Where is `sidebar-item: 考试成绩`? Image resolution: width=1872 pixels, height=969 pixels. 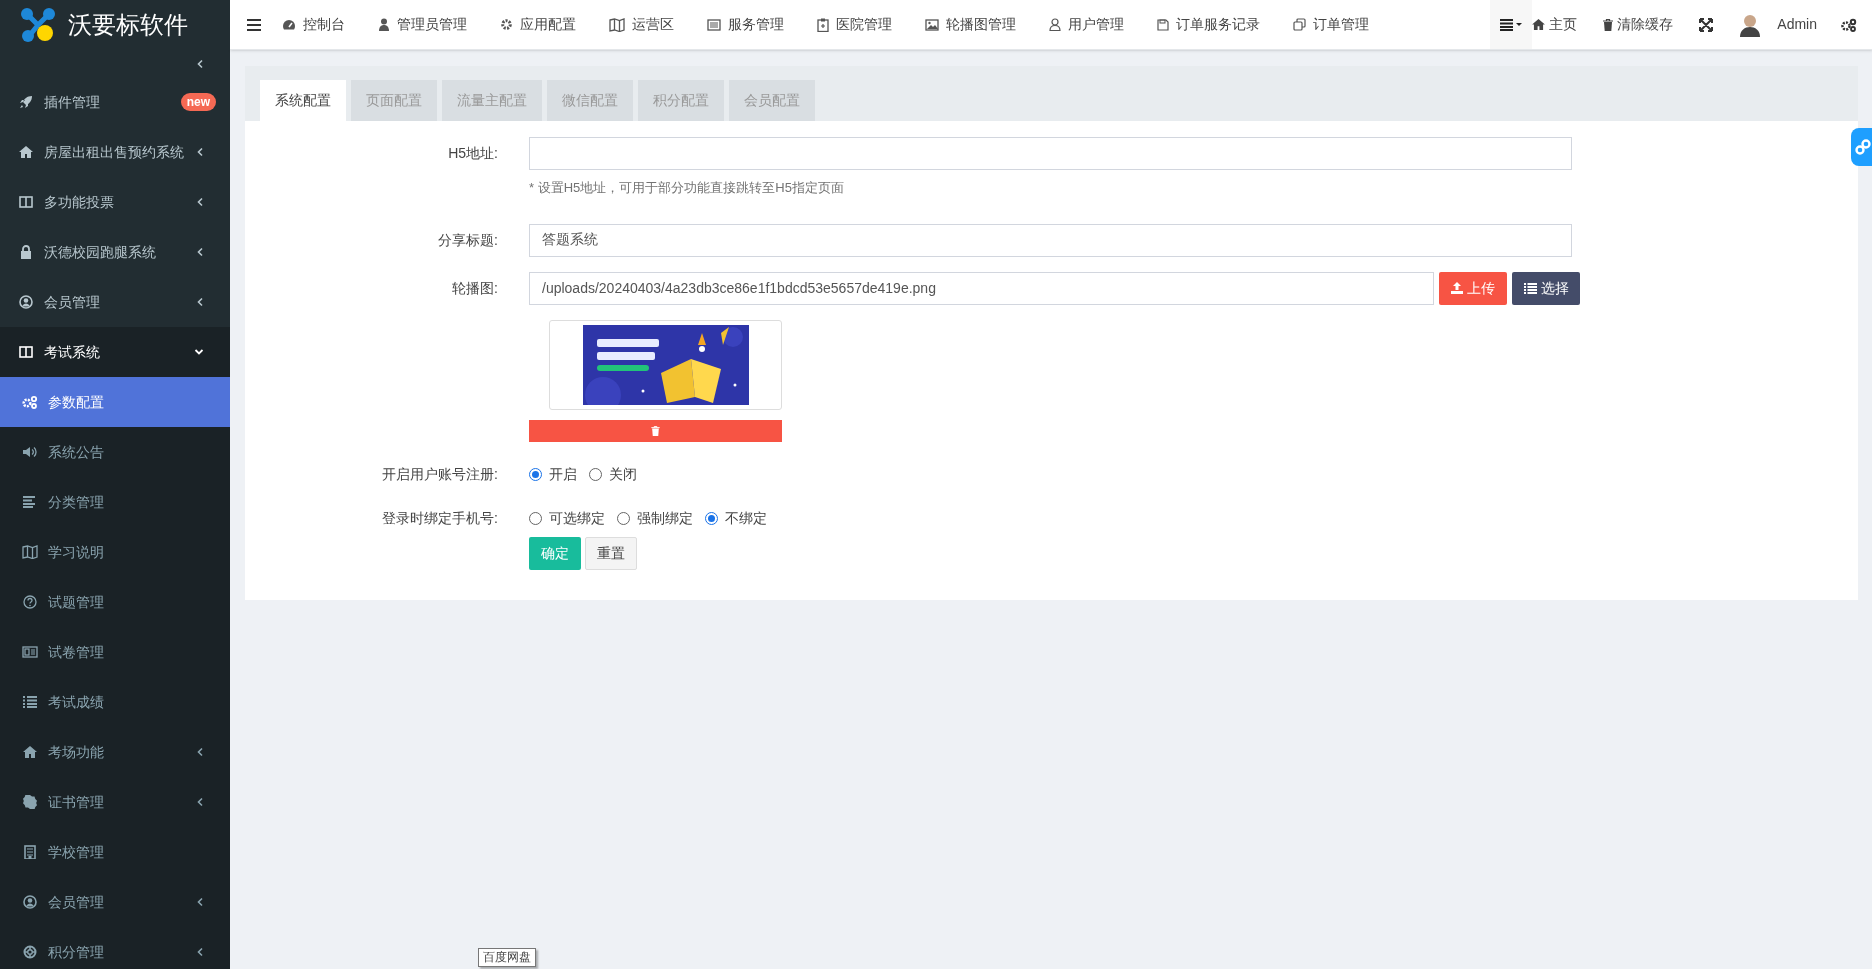 sidebar-item: 考试成绩 is located at coordinates (115, 702).